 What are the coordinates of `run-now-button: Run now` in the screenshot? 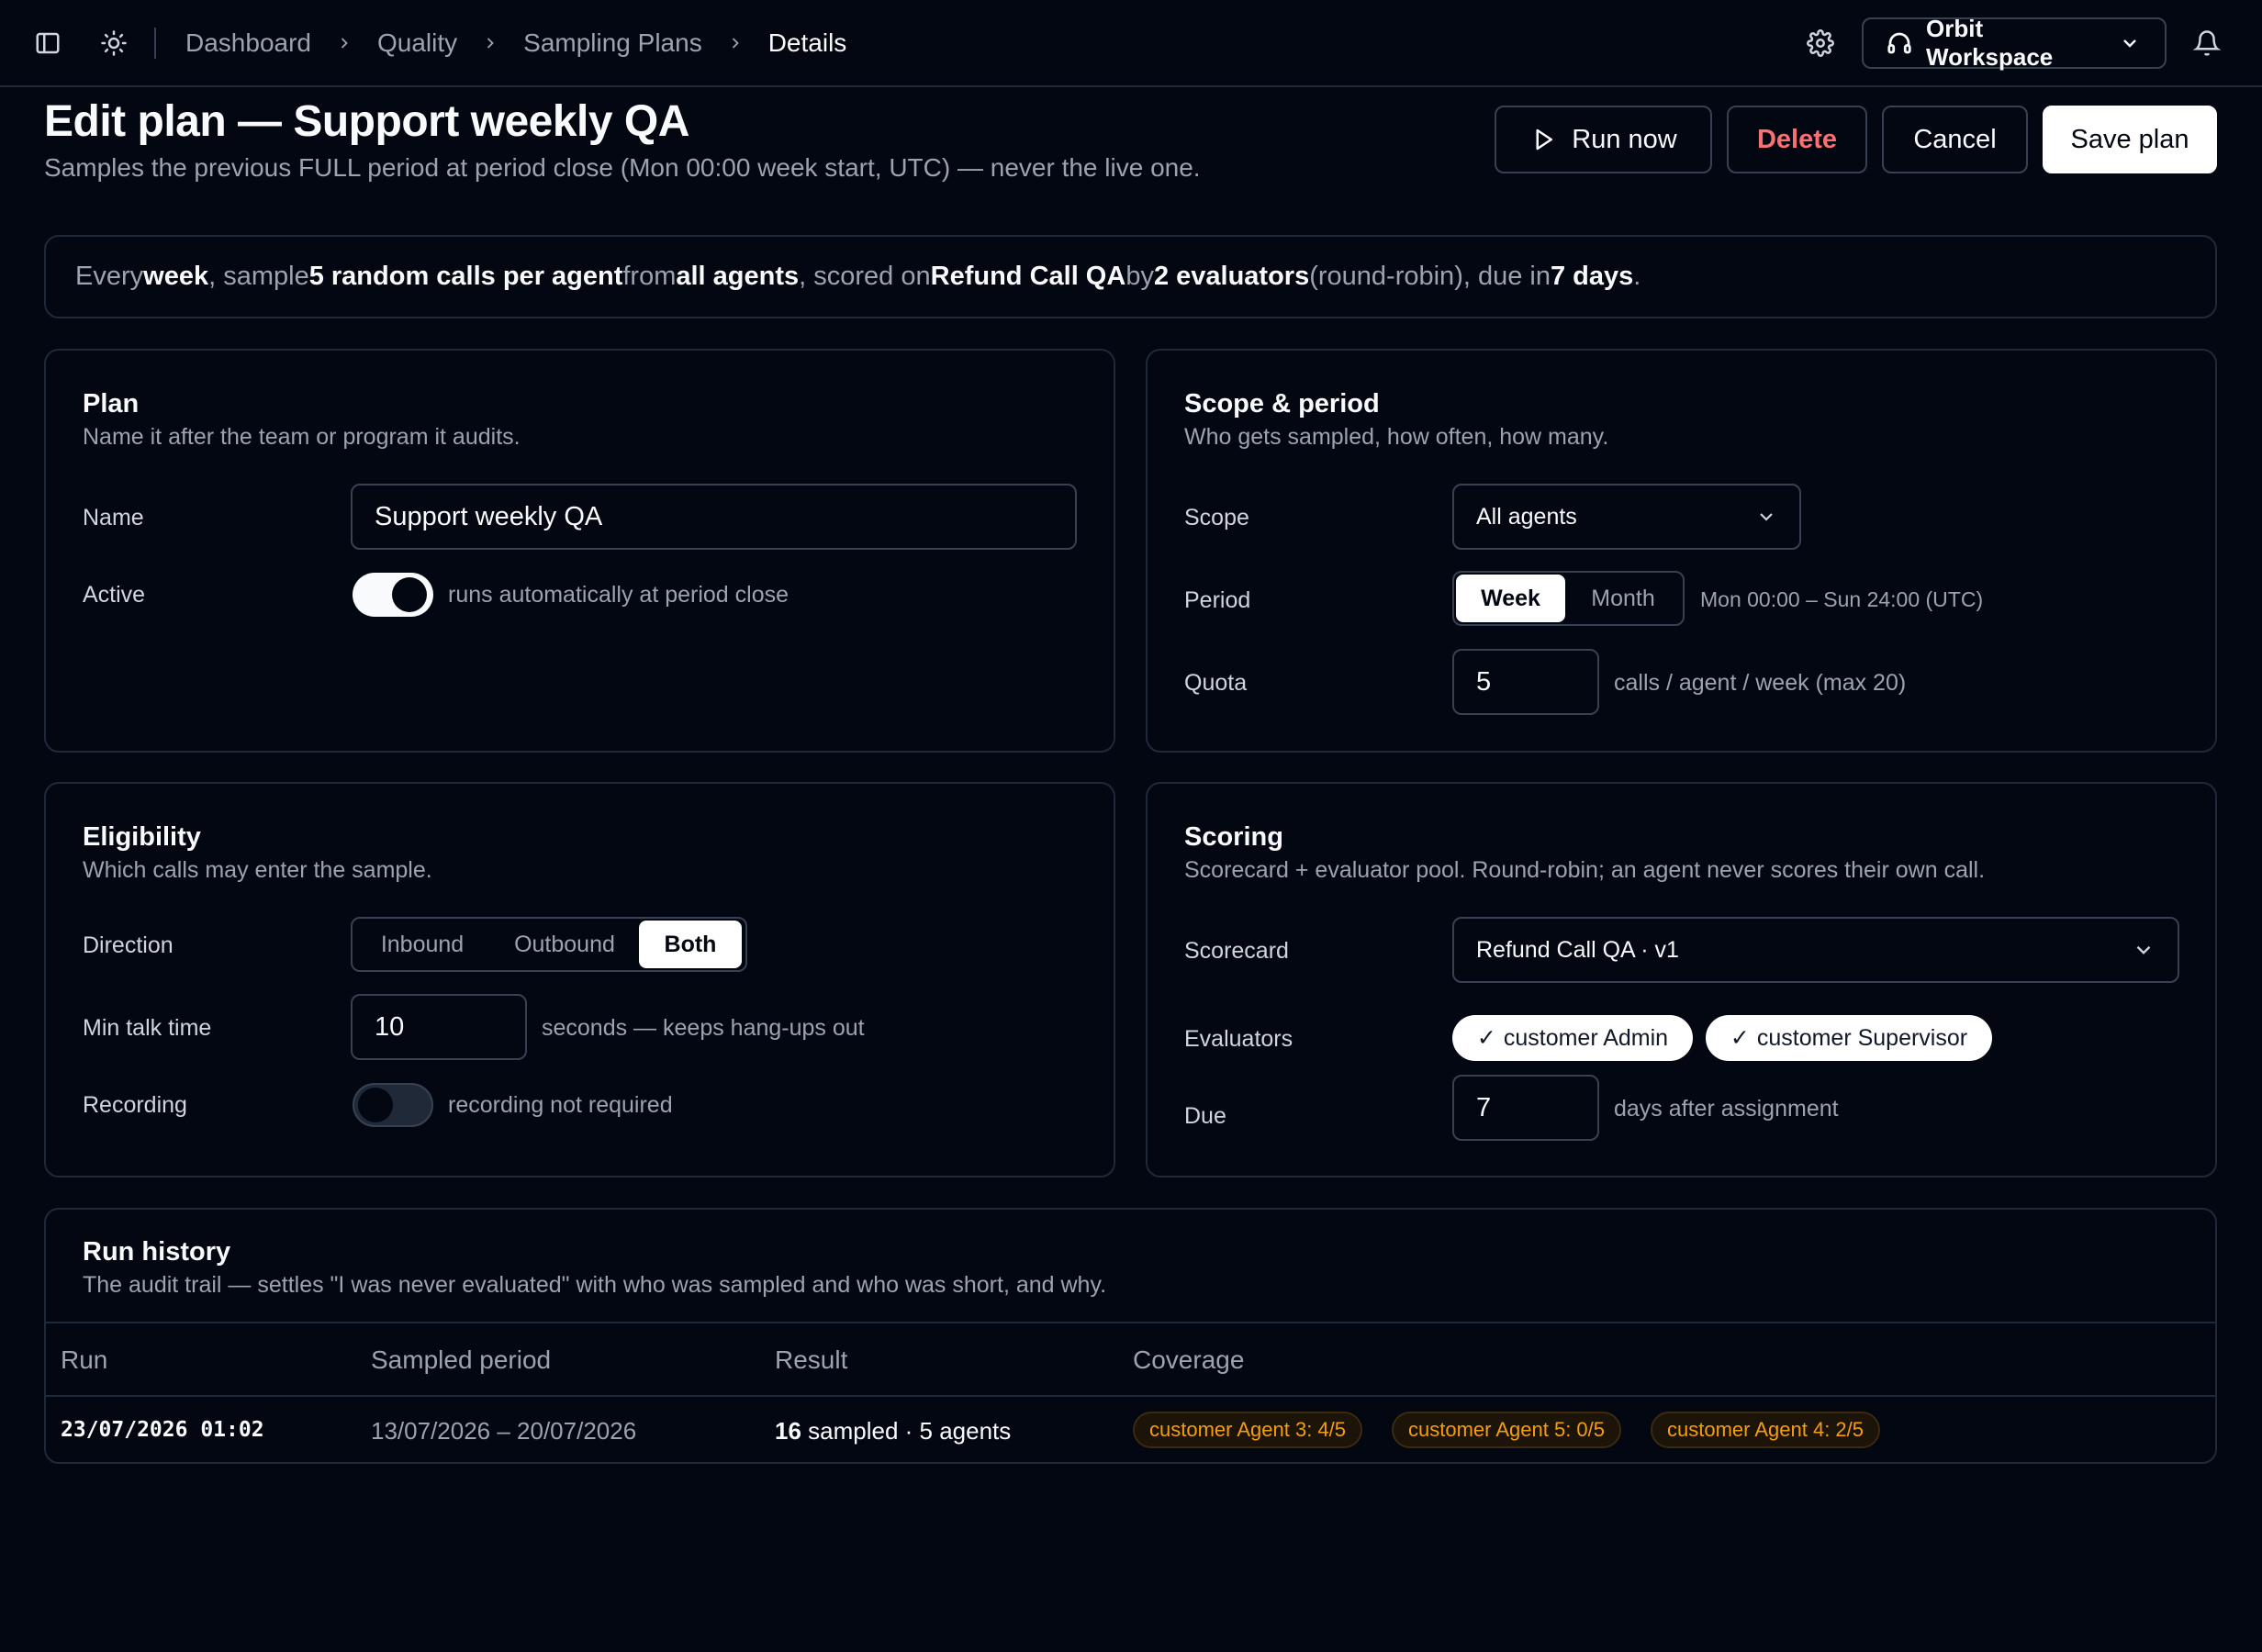 It's located at (1603, 140).